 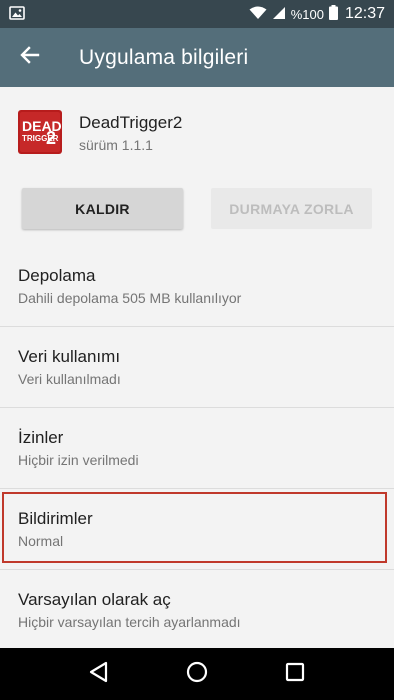 I want to click on uninstall-button: KALDIR, so click(x=102, y=208).